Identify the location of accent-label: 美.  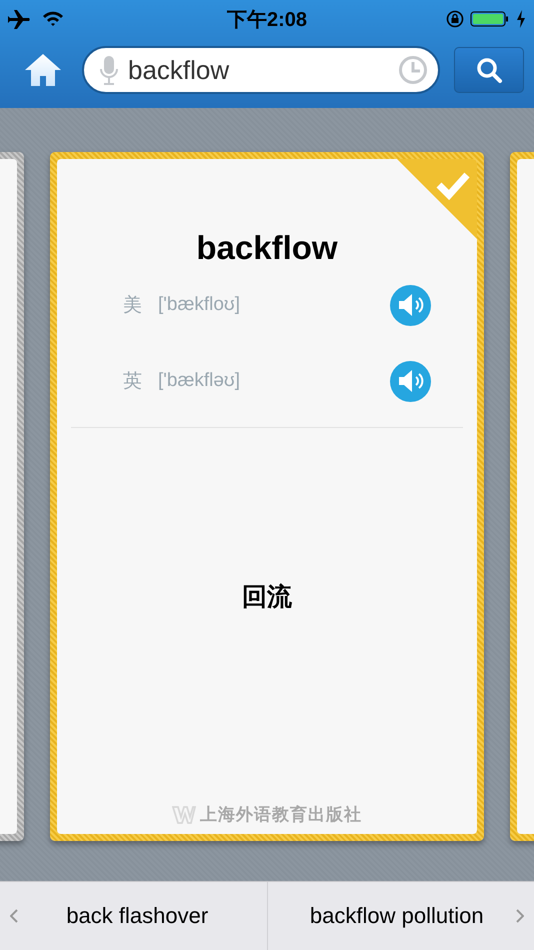
(132, 306).